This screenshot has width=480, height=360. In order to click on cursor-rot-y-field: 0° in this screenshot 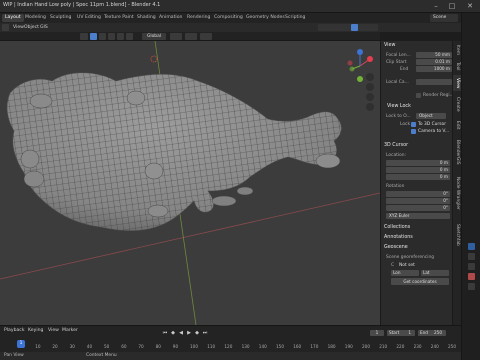, I will do `click(418, 201)`.